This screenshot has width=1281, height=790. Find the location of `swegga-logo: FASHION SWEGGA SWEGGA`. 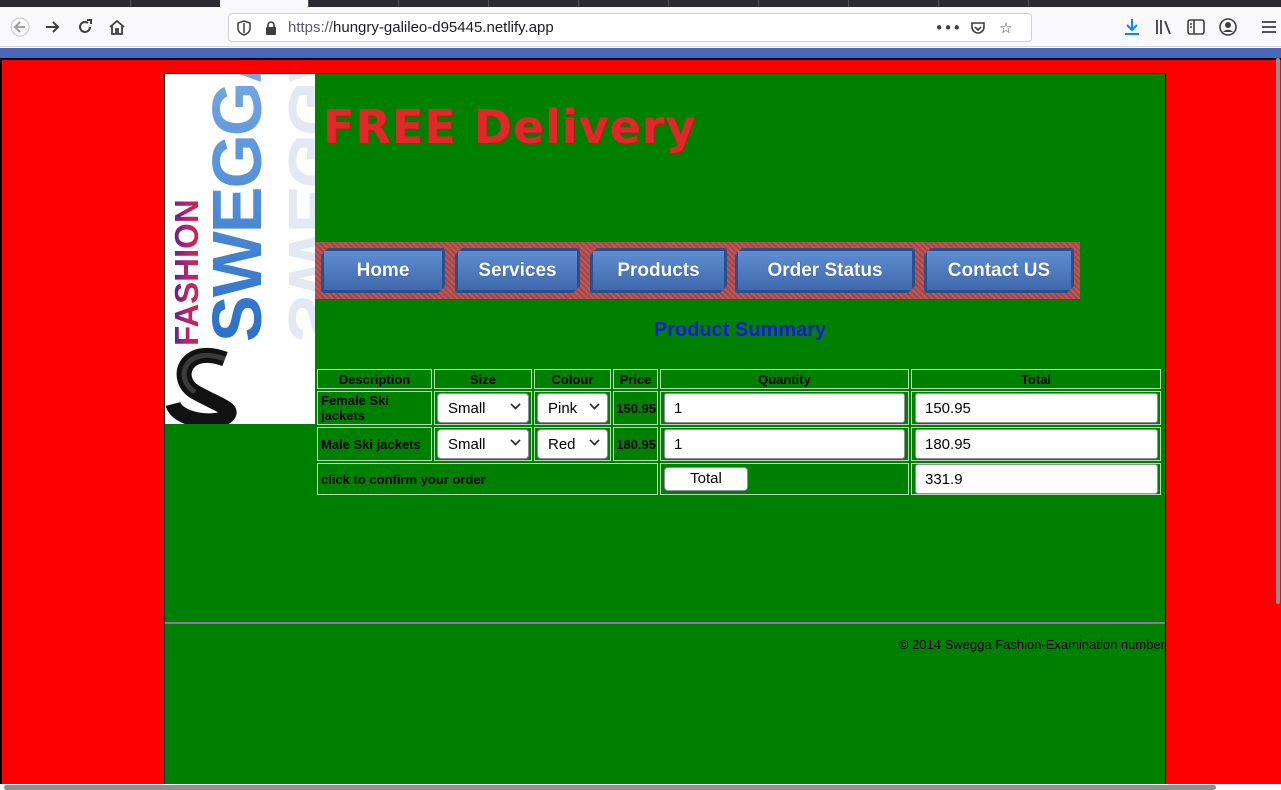

swegga-logo: FASHION SWEGGA SWEGGA is located at coordinates (240, 249).